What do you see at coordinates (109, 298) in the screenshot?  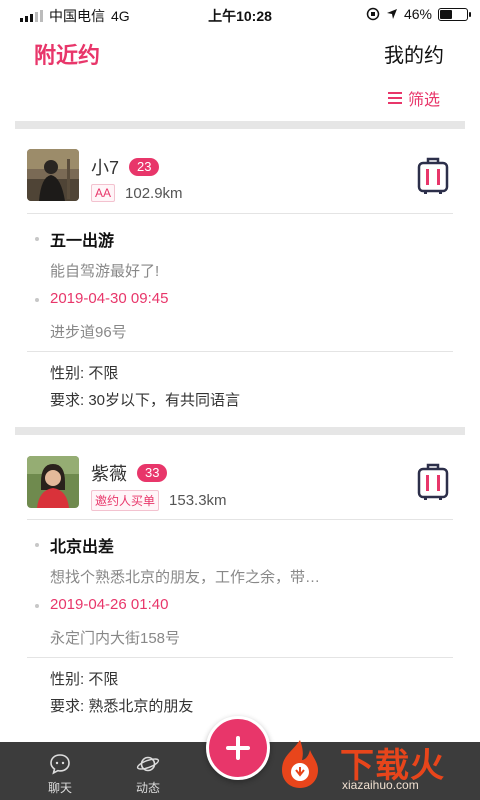 I see `date-time: 2019-04-30 09:45` at bounding box center [109, 298].